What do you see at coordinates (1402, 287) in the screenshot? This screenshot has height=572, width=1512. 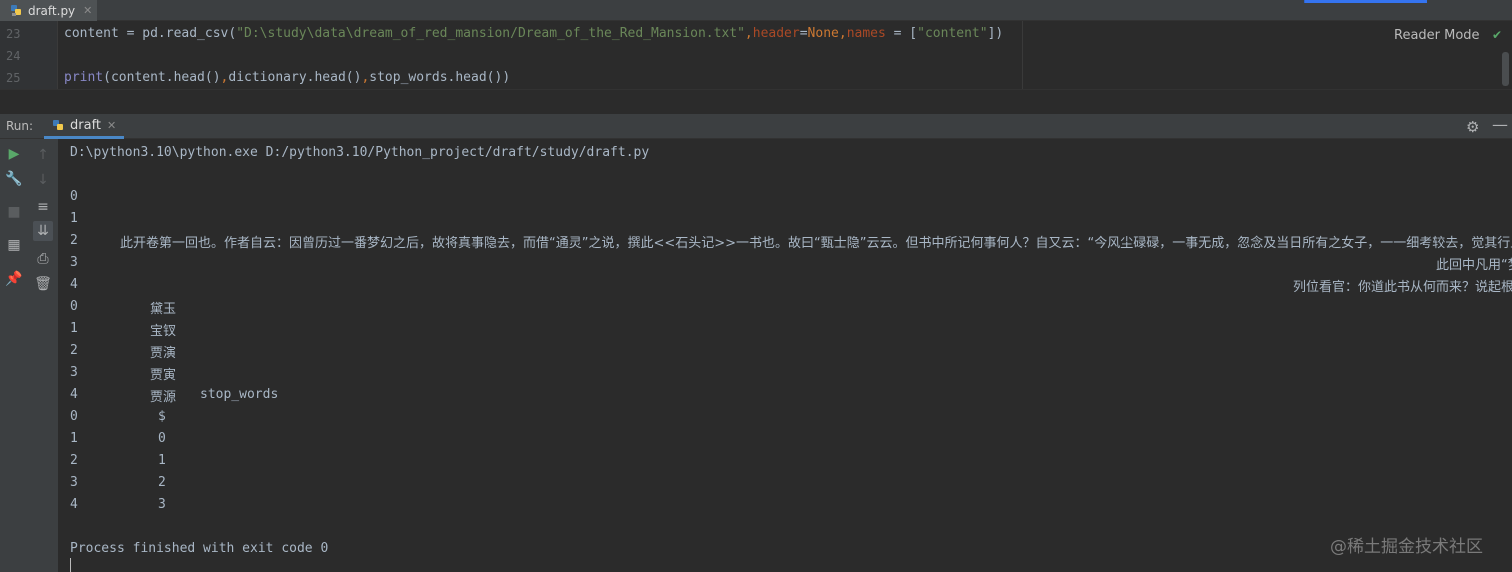 I see `console-content-row: 列位看官：你道此书从何而来？说起根由` at bounding box center [1402, 287].